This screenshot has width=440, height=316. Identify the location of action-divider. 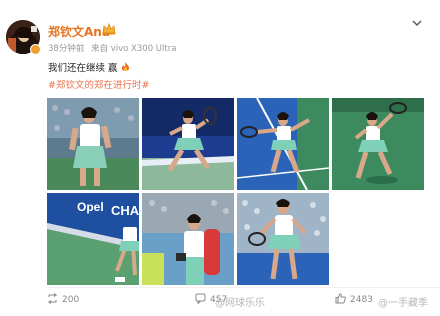
(243, 287).